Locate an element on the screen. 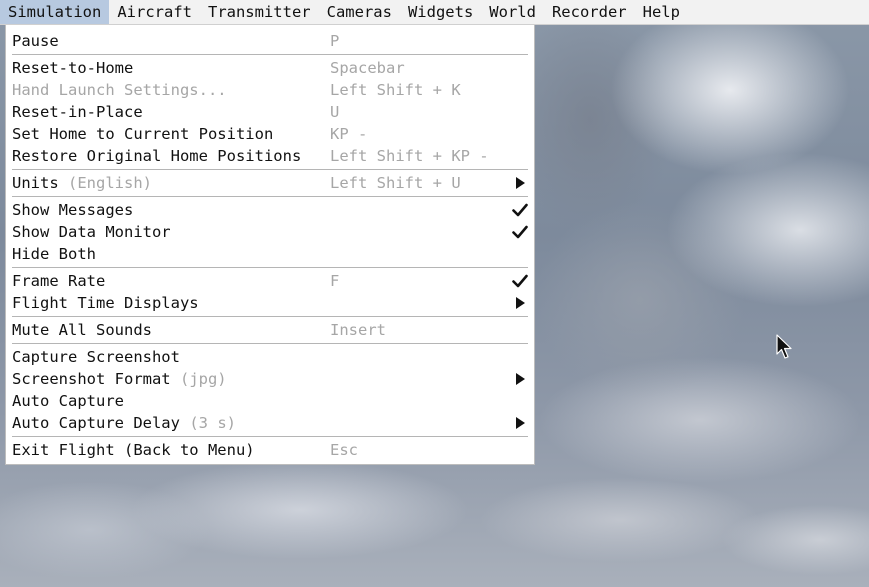 Image resolution: width=869 pixels, height=587 pixels. menu-item-label: Pause is located at coordinates (35, 41).